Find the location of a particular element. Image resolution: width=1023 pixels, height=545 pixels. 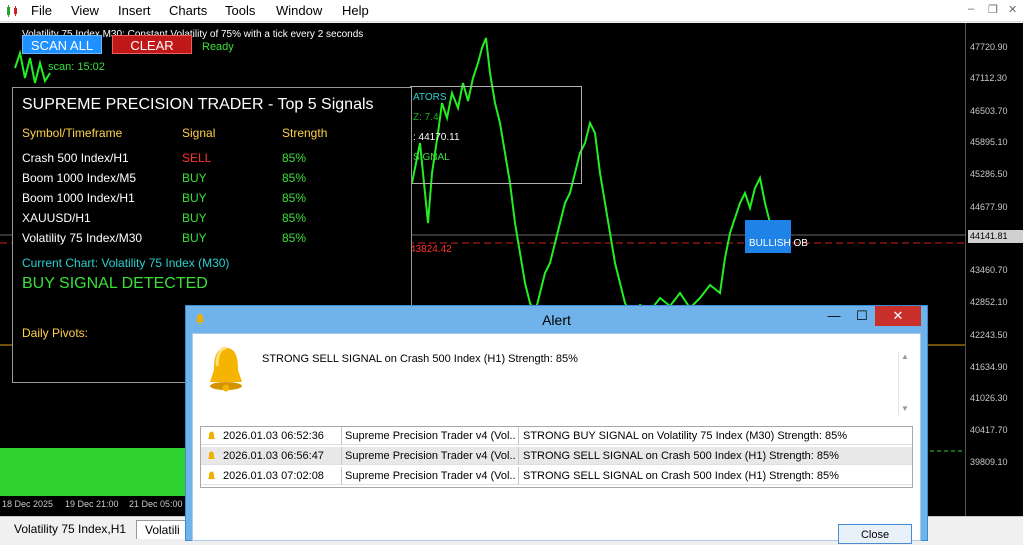

indicator-z: Z: 7.4 is located at coordinates (426, 117).